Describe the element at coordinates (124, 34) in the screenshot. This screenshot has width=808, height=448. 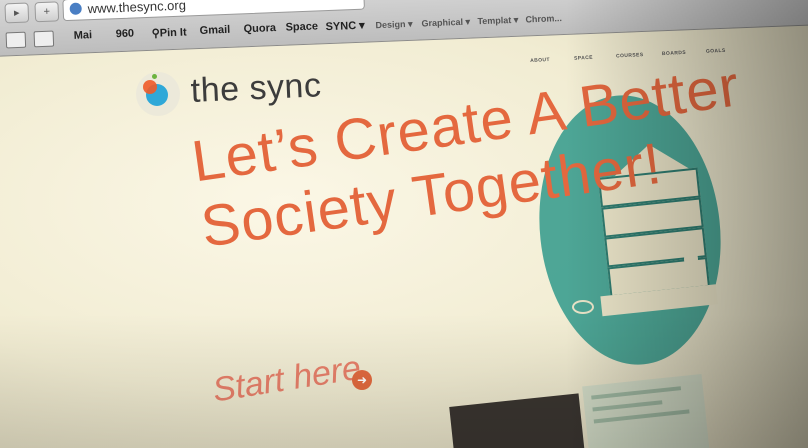
I see `bookmark-960: 960` at that location.